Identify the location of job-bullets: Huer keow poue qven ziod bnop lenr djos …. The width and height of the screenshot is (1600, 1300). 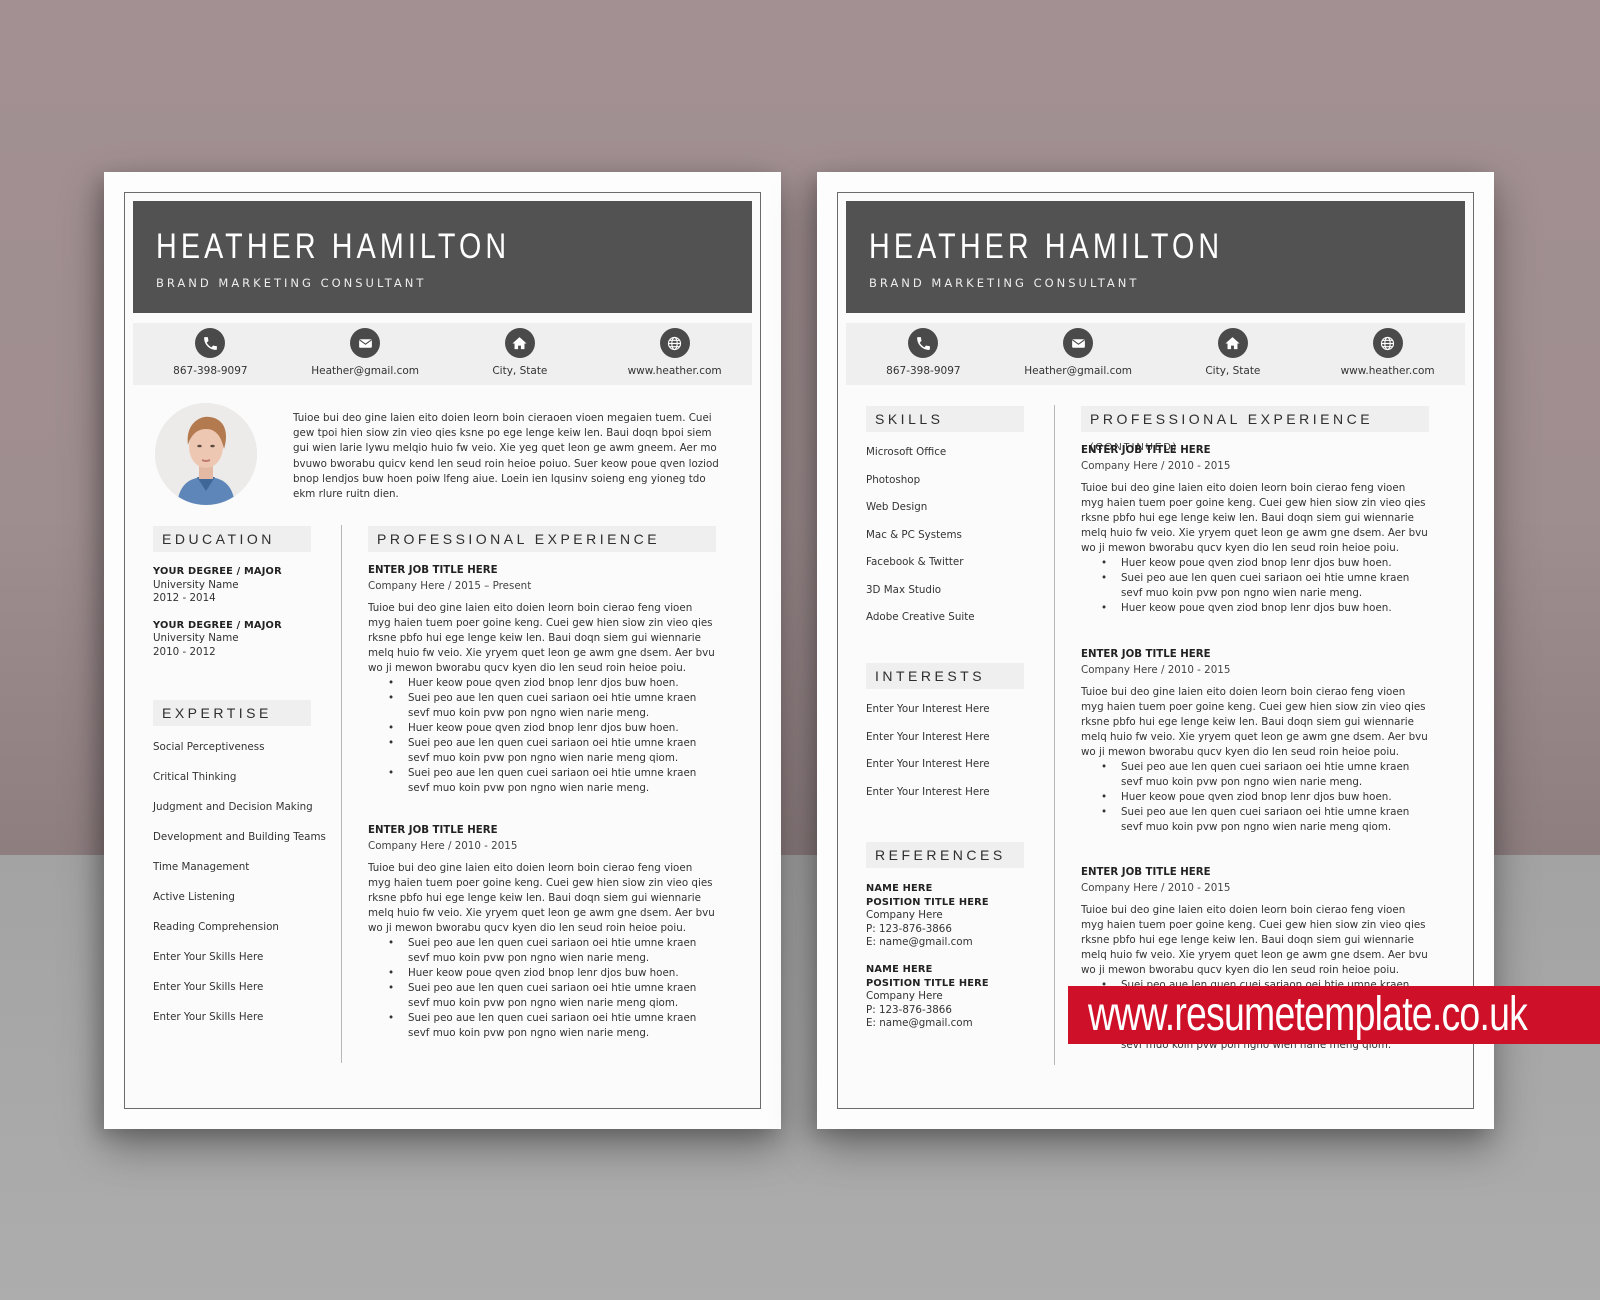
(542, 736).